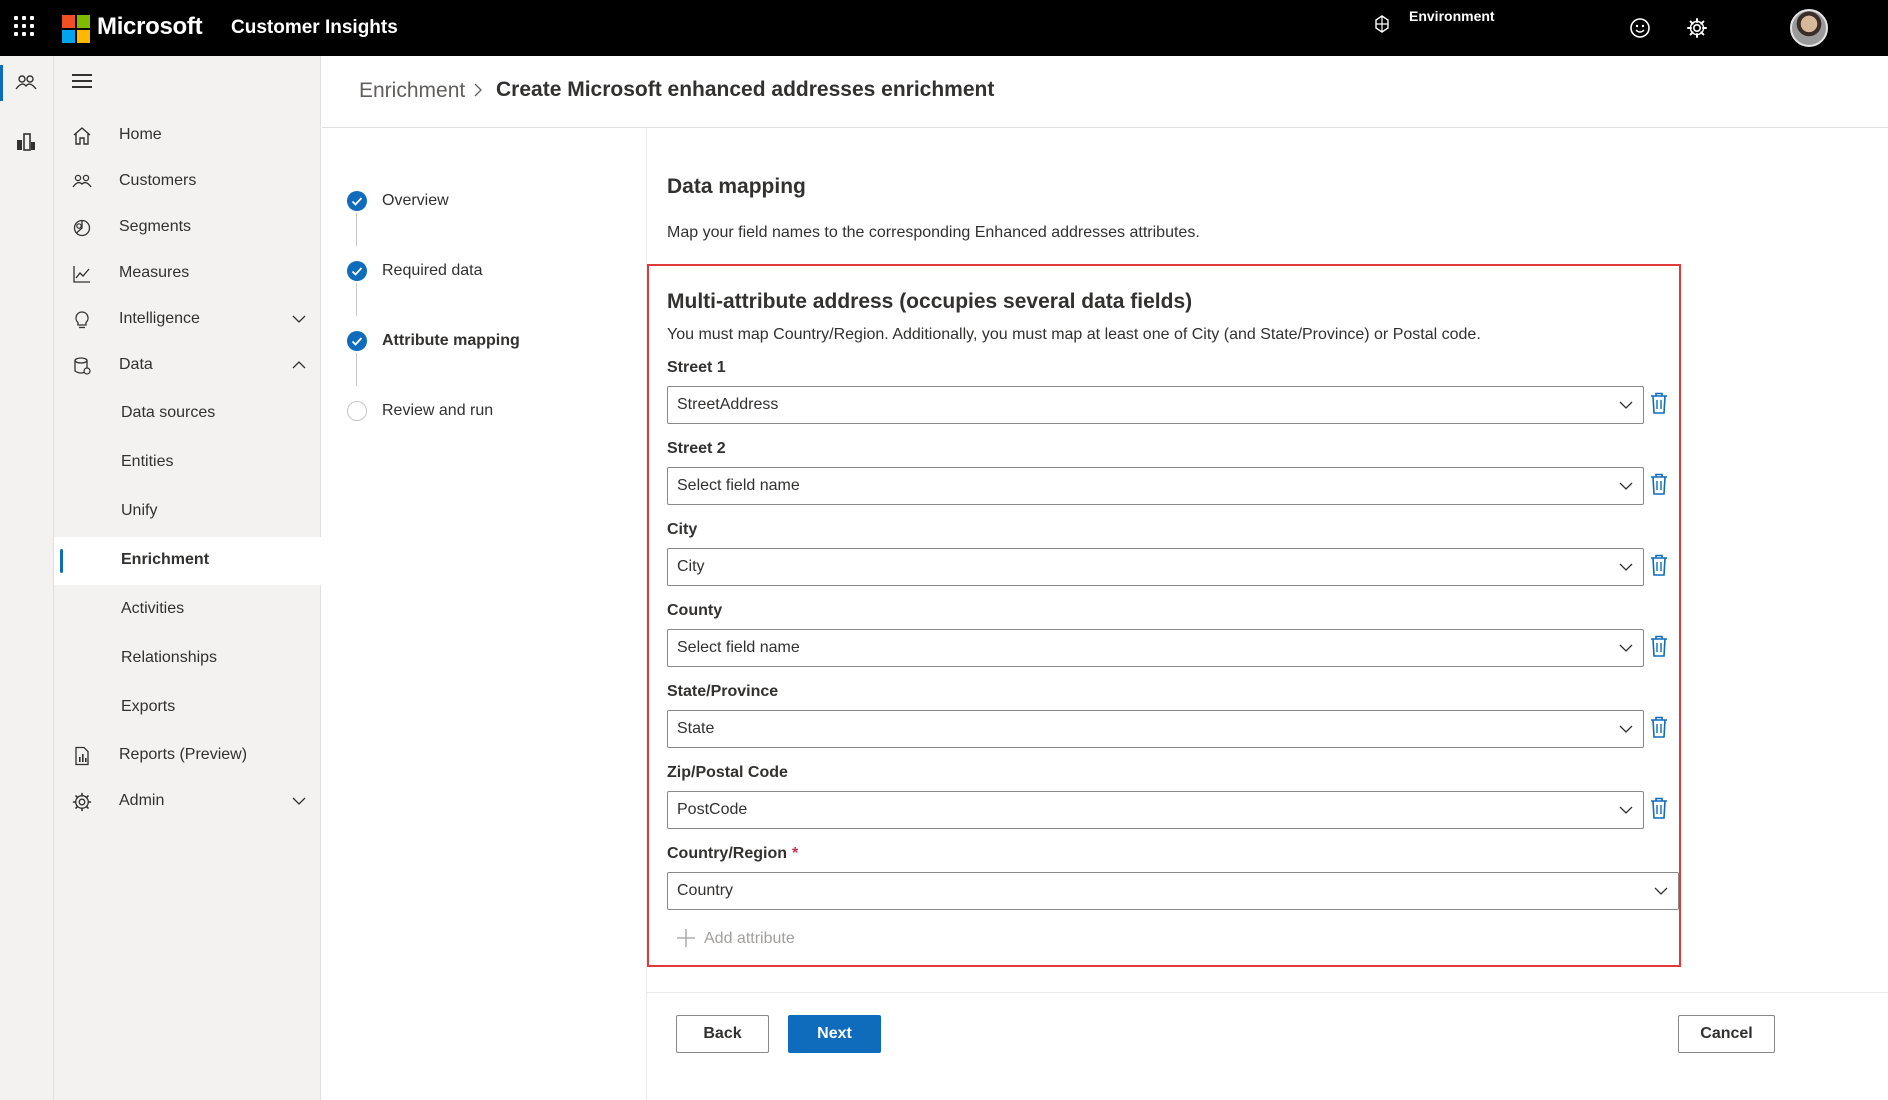  I want to click on brand-name: Microsoft, so click(150, 26).